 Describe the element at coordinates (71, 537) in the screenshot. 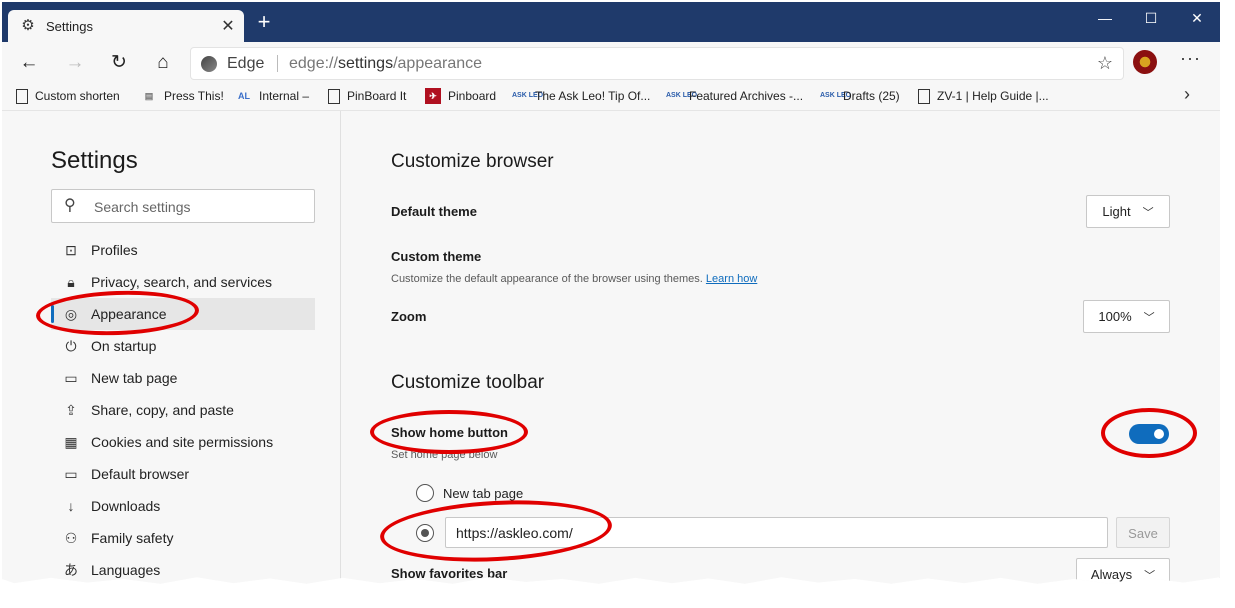

I see `family-icon: ⚇` at that location.